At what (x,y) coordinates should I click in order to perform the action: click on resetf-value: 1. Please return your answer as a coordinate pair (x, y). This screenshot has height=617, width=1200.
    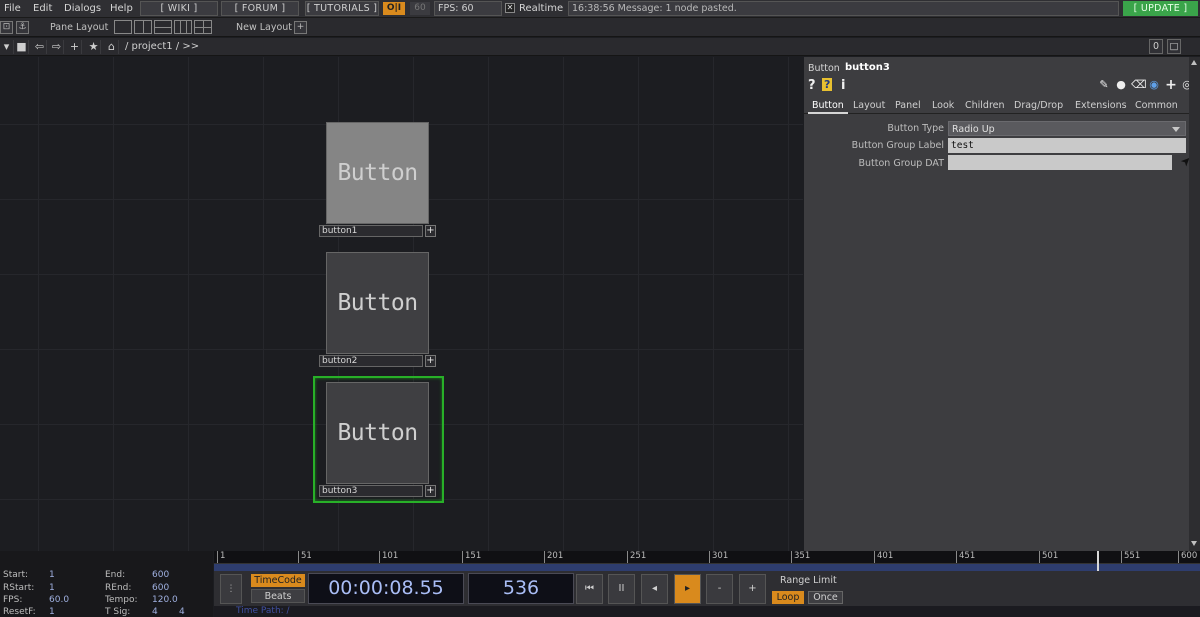
    Looking at the image, I should click on (52, 612).